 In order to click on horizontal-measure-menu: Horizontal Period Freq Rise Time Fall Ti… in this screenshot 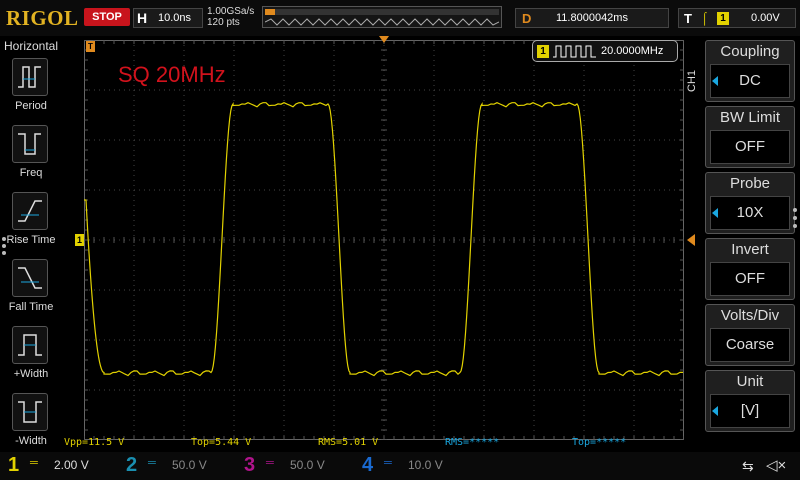, I will do `click(31, 244)`.